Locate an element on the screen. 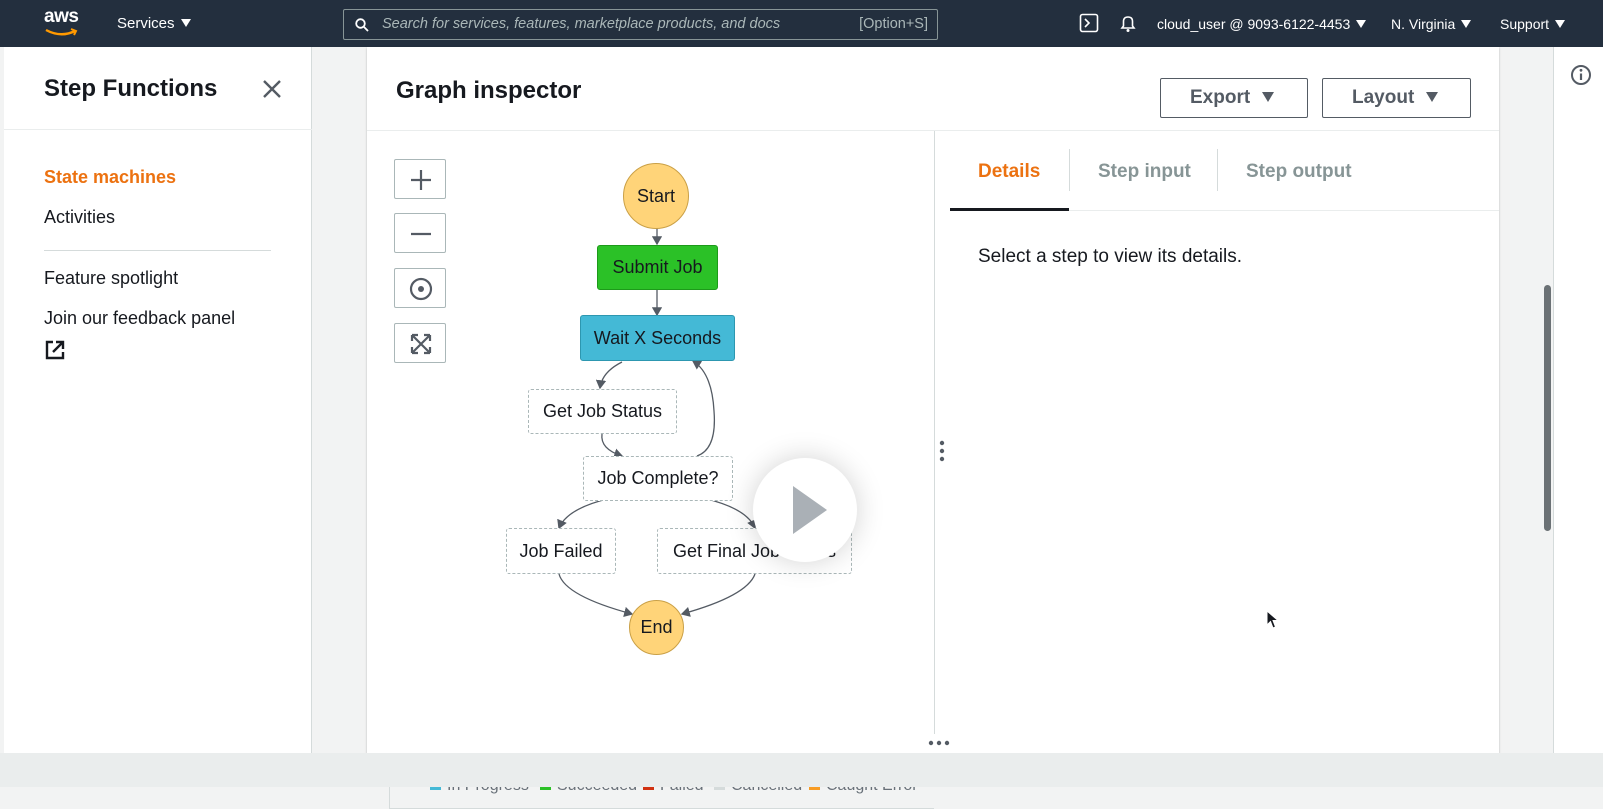 Image resolution: width=1603 pixels, height=809 pixels. node-job-complete: Job Complete? is located at coordinates (658, 478).